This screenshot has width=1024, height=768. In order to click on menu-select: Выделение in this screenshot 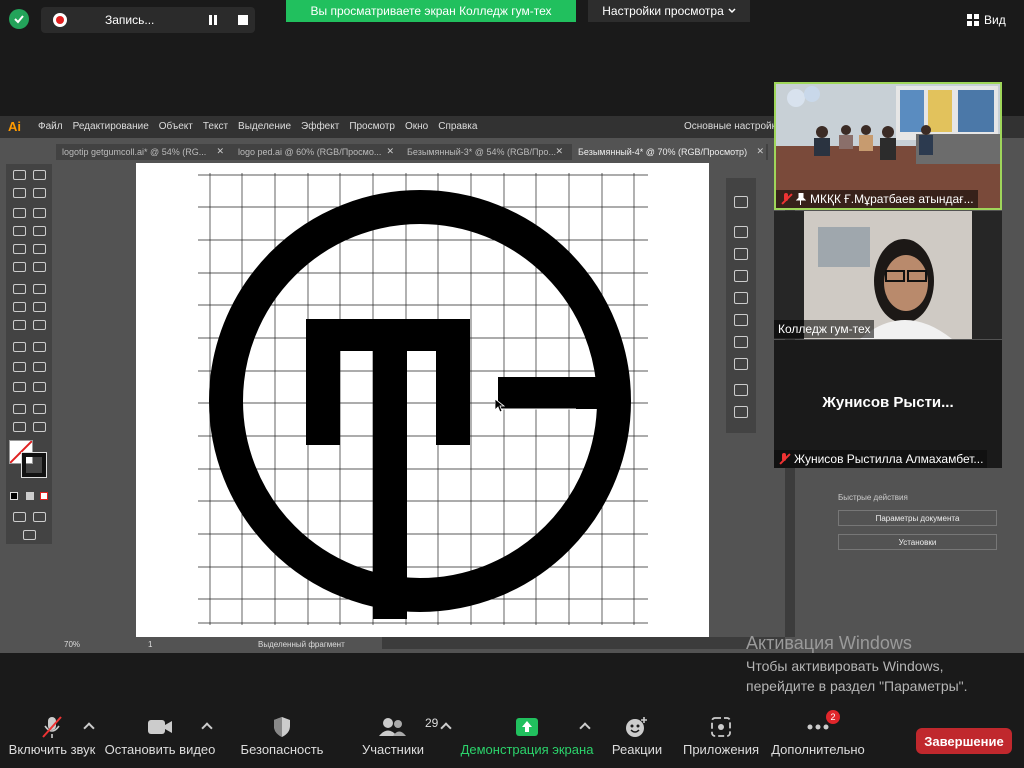, I will do `click(264, 126)`.